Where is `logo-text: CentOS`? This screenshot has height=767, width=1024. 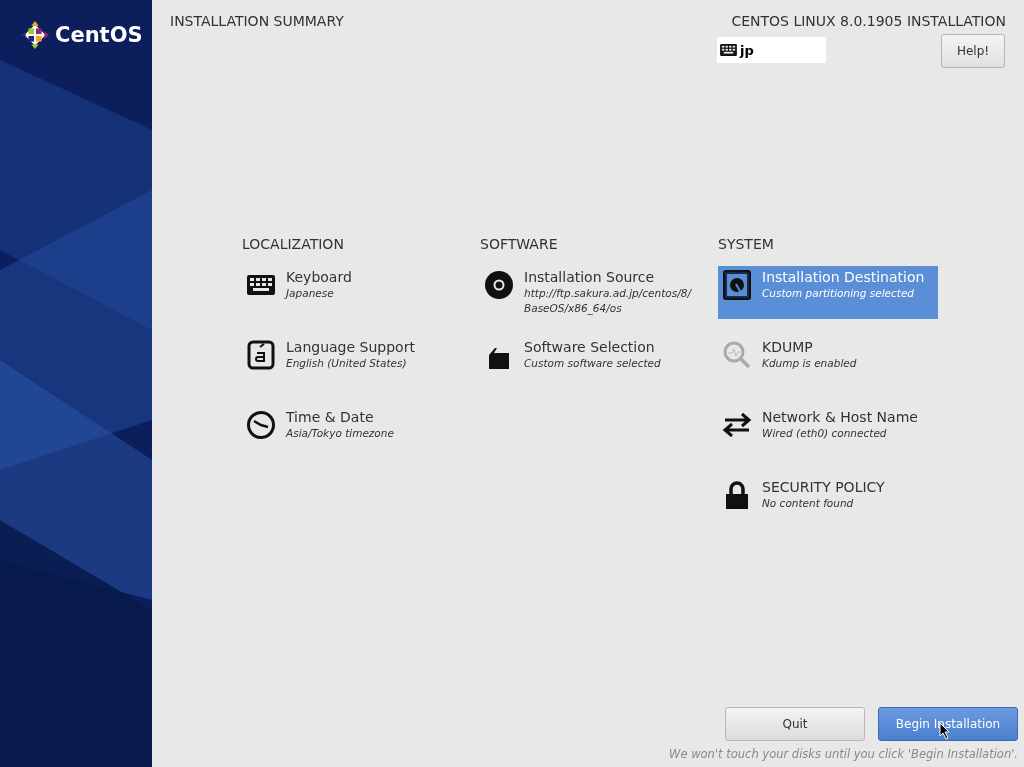
logo-text: CentOS is located at coordinates (99, 35).